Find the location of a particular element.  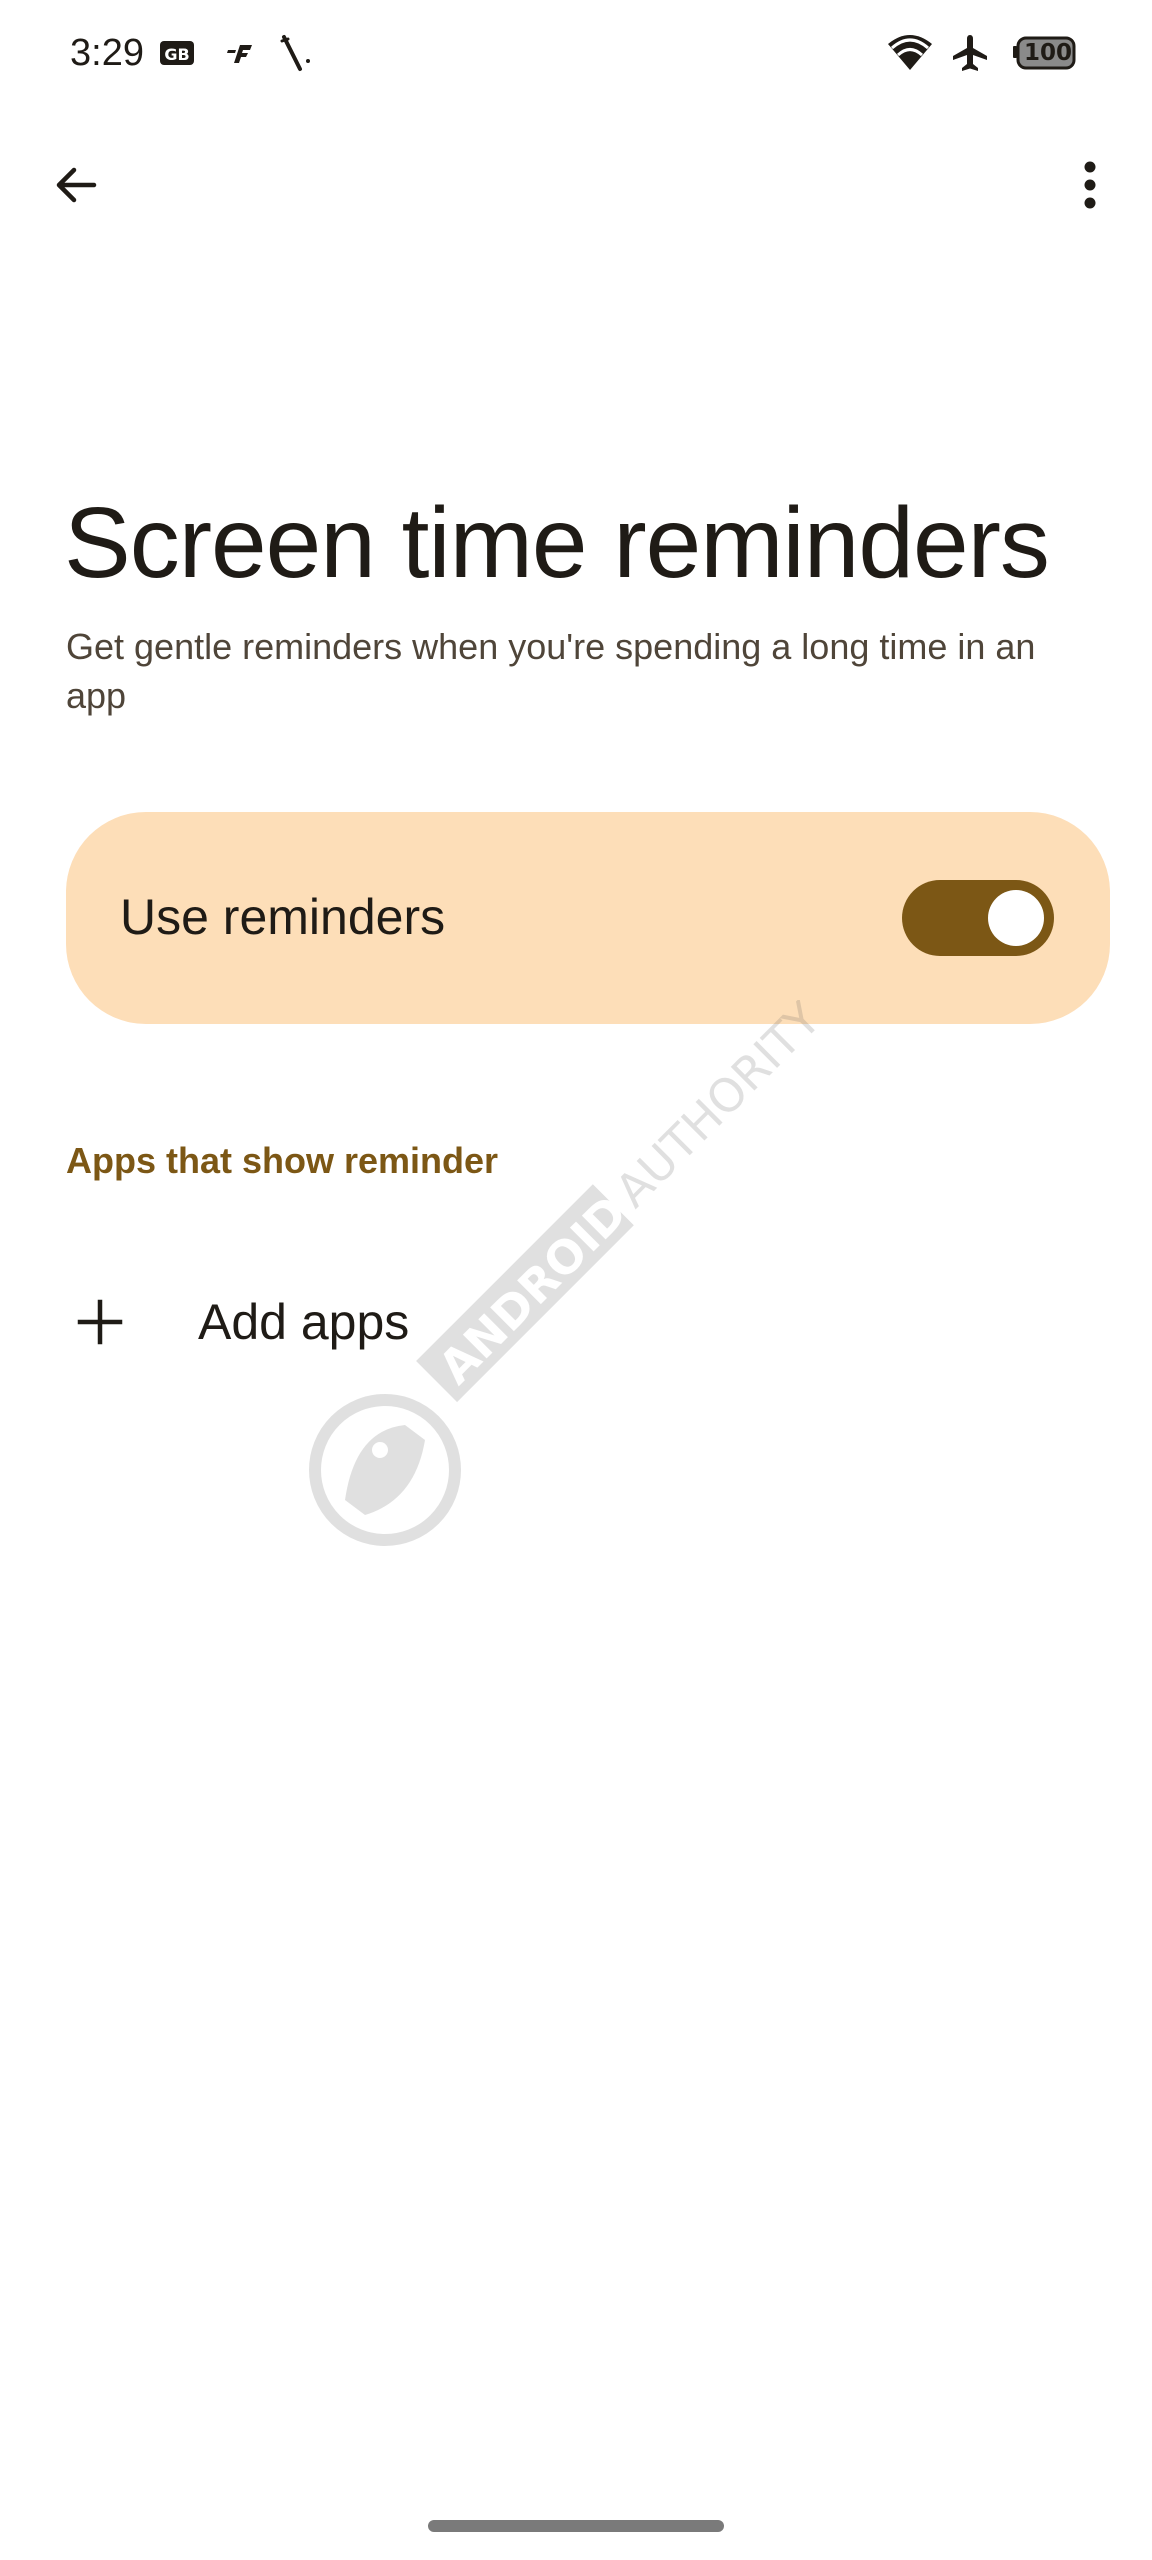

toggle-thumb is located at coordinates (1016, 918).